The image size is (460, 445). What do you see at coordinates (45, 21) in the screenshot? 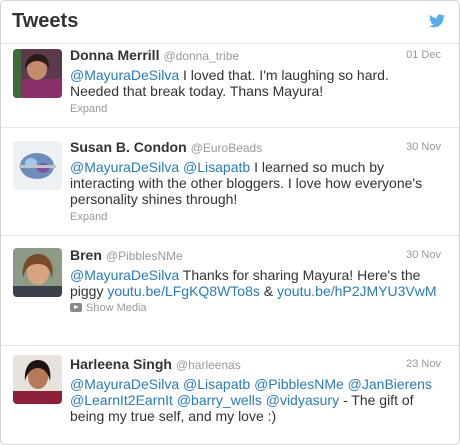
I see `widget-title: Tweets` at bounding box center [45, 21].